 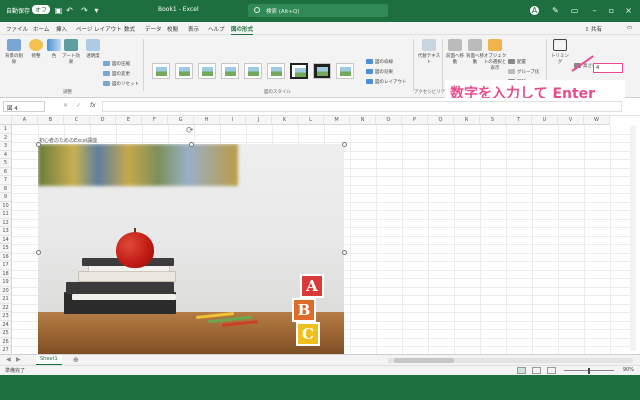 What do you see at coordinates (633, 238) in the screenshot?
I see `vertical-scrollbar` at bounding box center [633, 238].